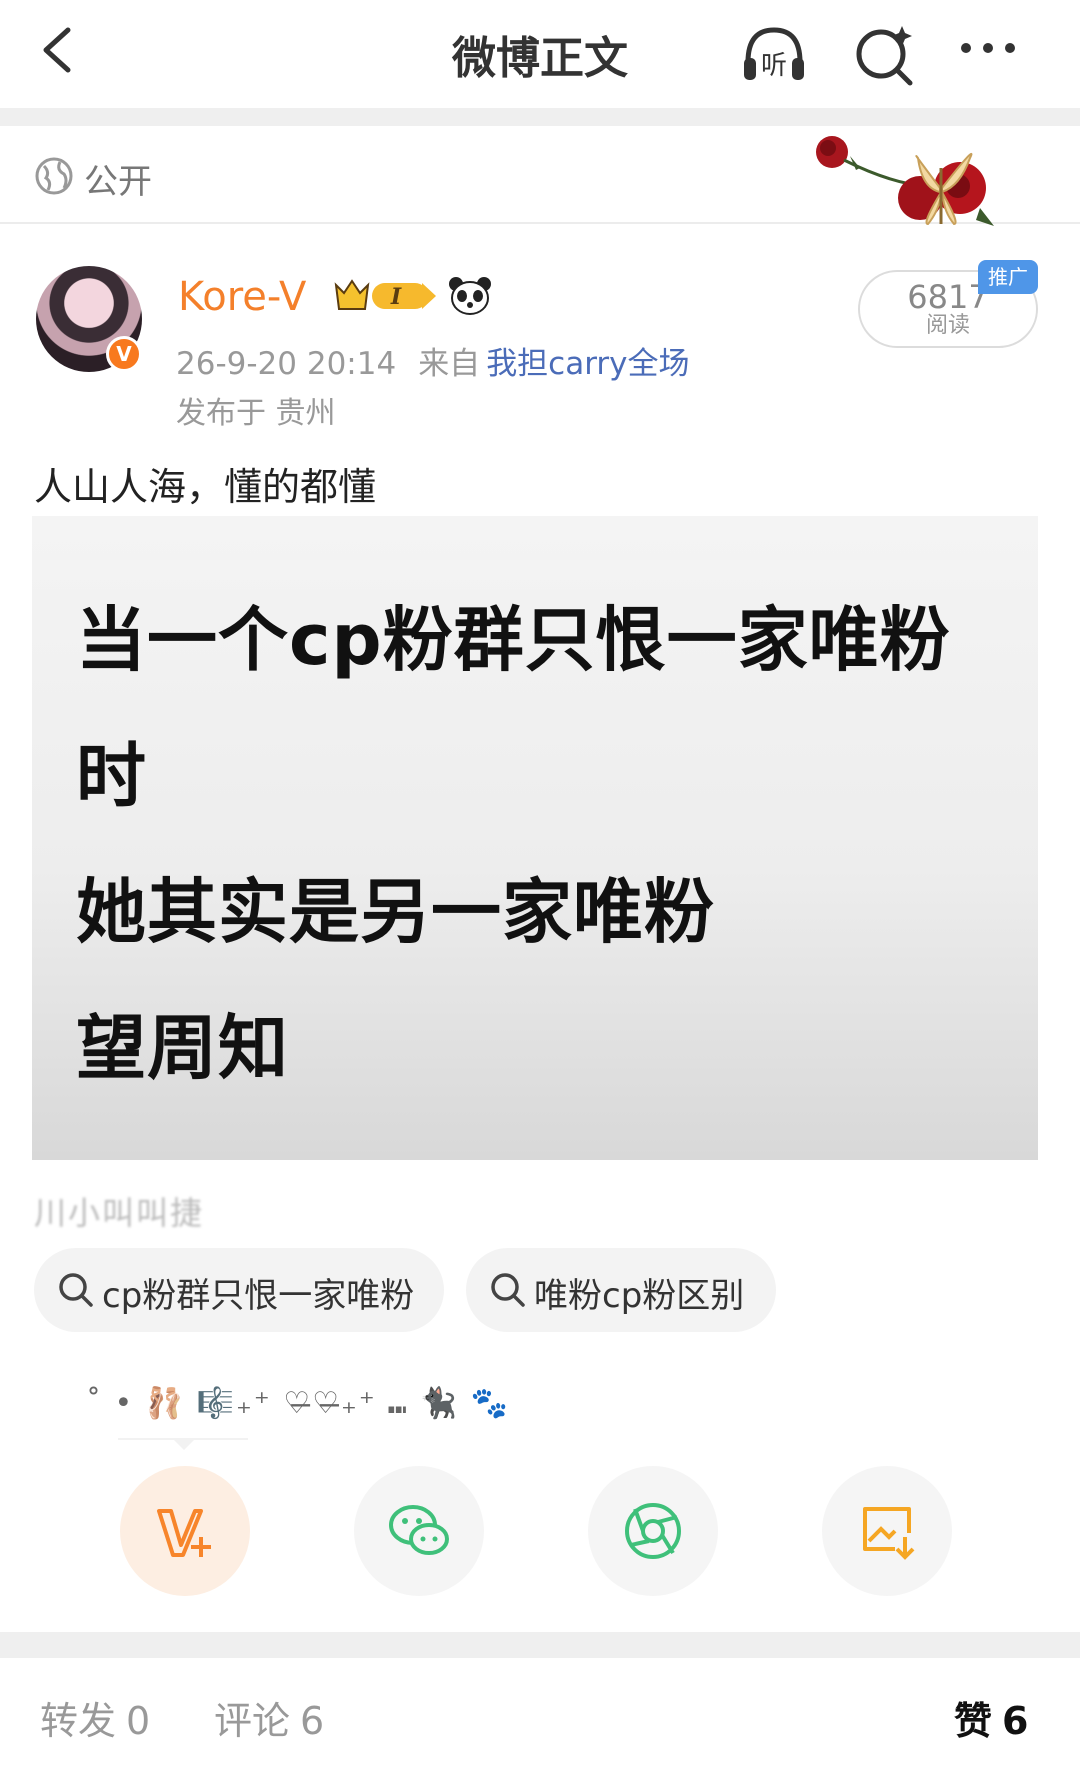 The width and height of the screenshot is (1080, 1769). I want to click on tab-comments: 评论 6, so click(269, 1717).